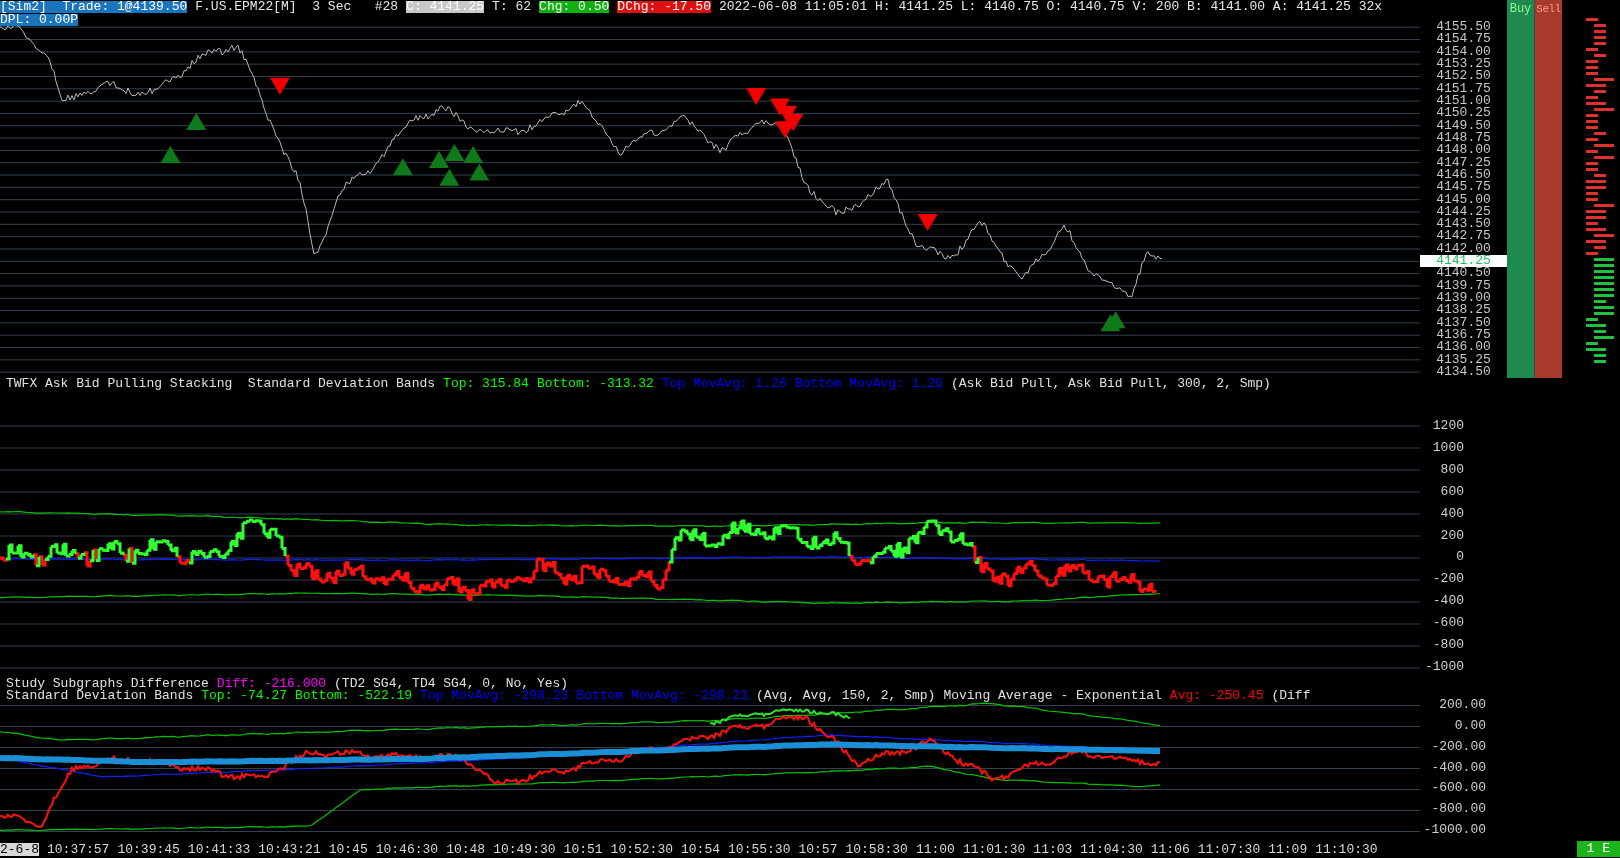 This screenshot has width=1620, height=858. I want to click on time-axis-label: 10:54, so click(701, 849).